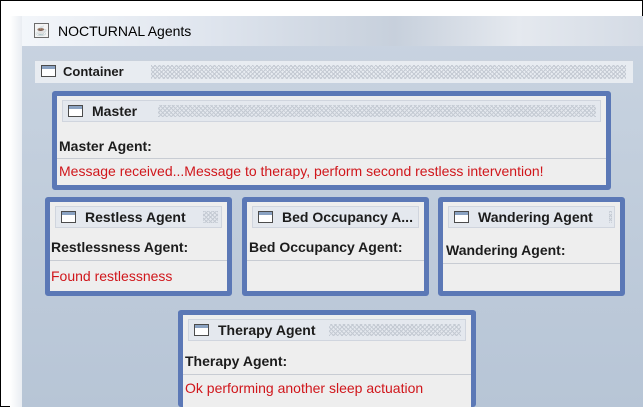 The height and width of the screenshot is (407, 643). I want to click on java-cup-icon: ☕, so click(41, 30).